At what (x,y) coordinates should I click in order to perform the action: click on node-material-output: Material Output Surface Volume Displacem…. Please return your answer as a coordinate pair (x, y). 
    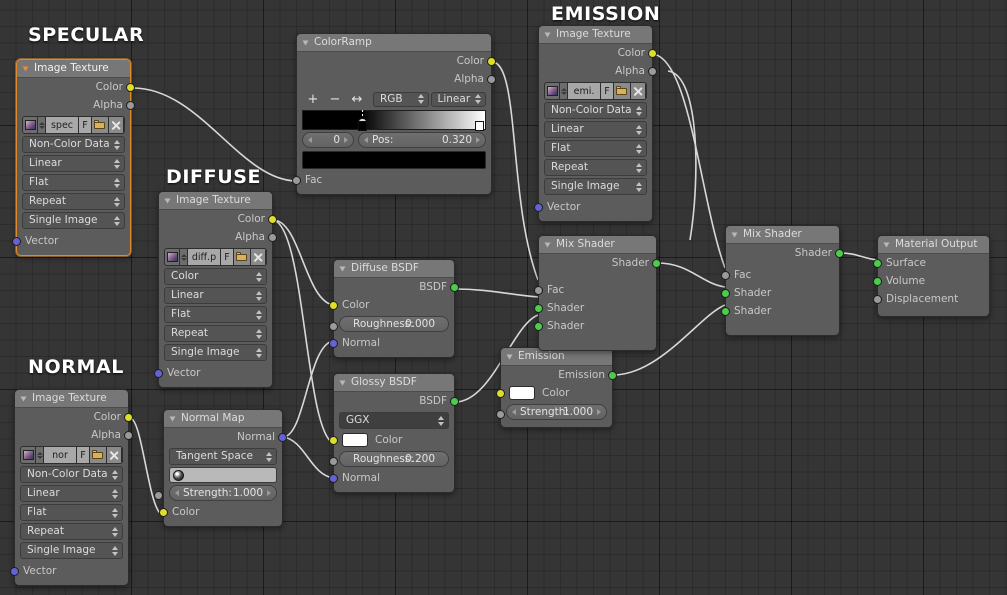
    Looking at the image, I should click on (931, 276).